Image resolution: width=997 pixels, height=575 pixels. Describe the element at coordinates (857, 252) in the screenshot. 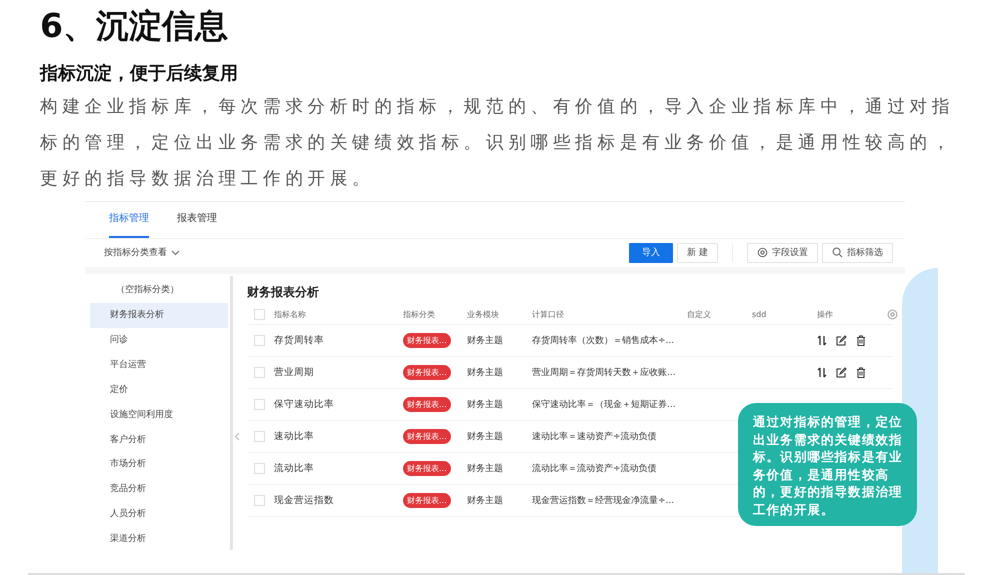

I see `filter-button: 指标筛选` at that location.